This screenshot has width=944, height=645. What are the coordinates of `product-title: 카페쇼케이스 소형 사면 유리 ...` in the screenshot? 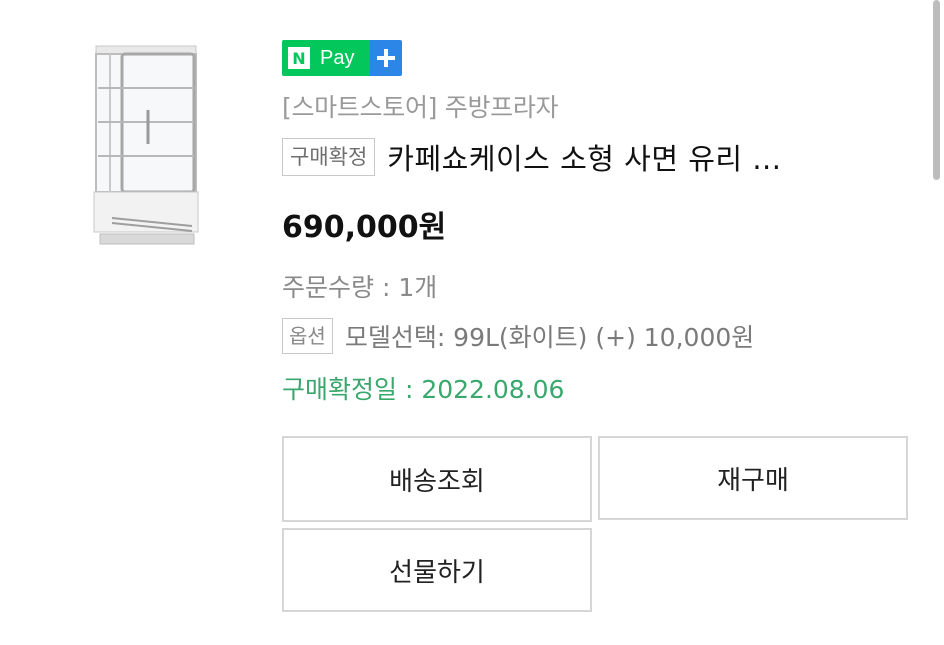 It's located at (584, 157).